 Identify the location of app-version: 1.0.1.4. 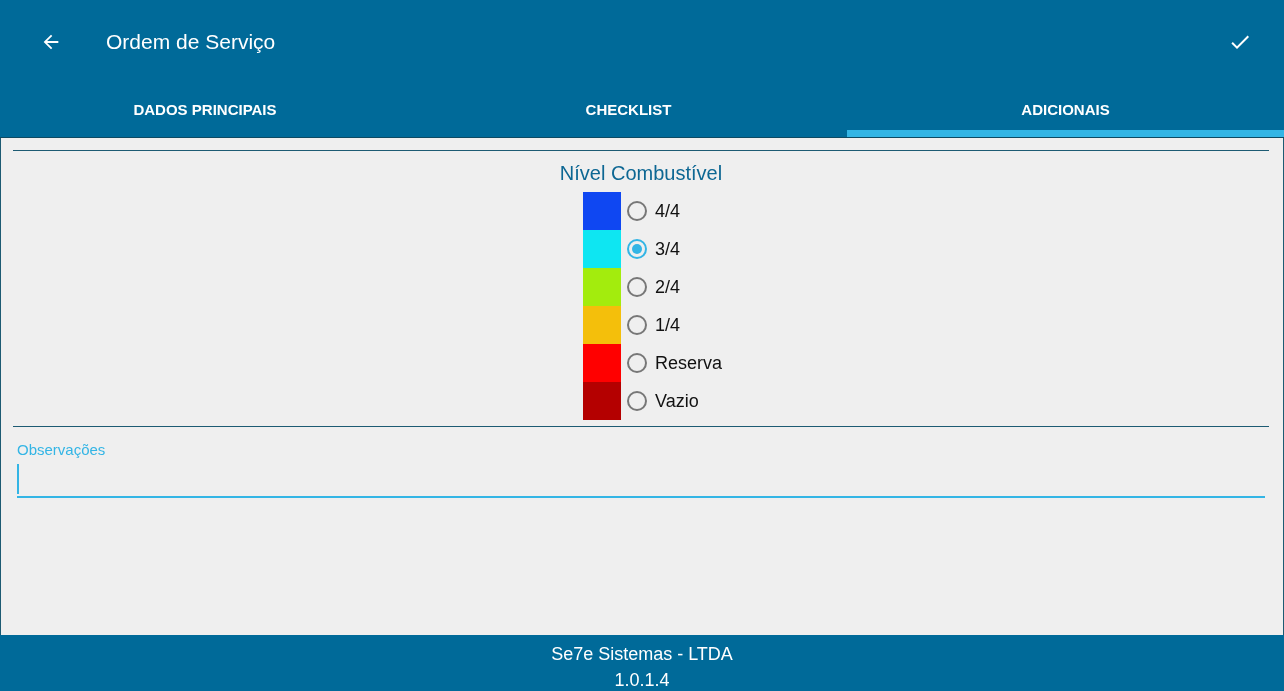
(642, 680).